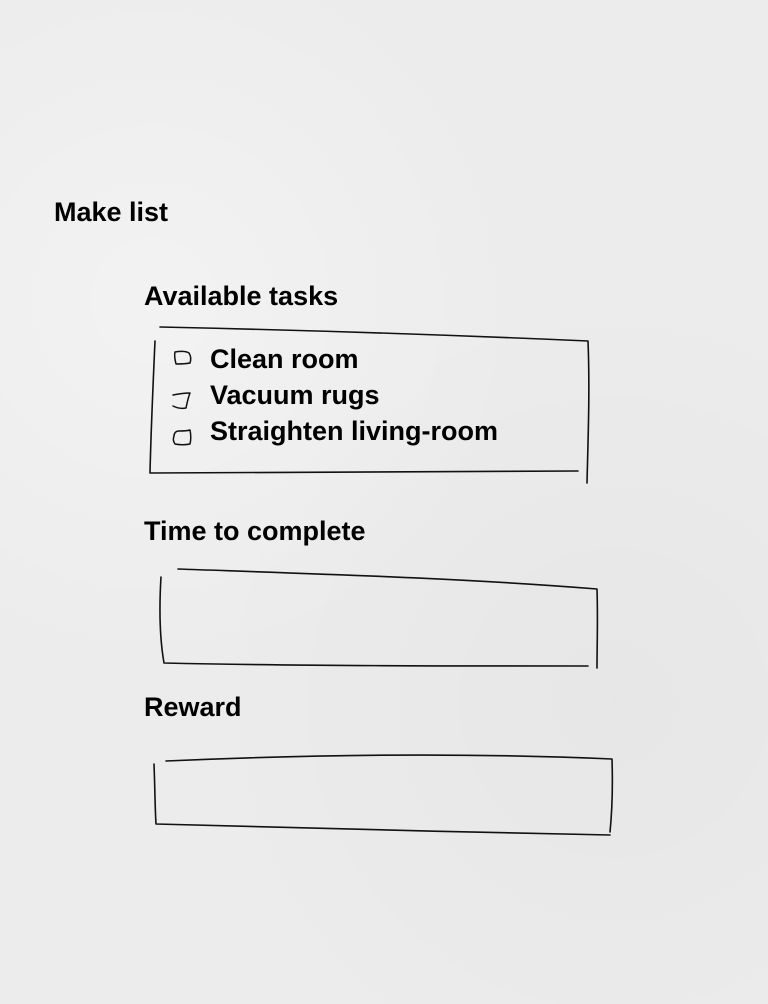 The height and width of the screenshot is (1004, 768). I want to click on task-label: Clean room, so click(284, 359).